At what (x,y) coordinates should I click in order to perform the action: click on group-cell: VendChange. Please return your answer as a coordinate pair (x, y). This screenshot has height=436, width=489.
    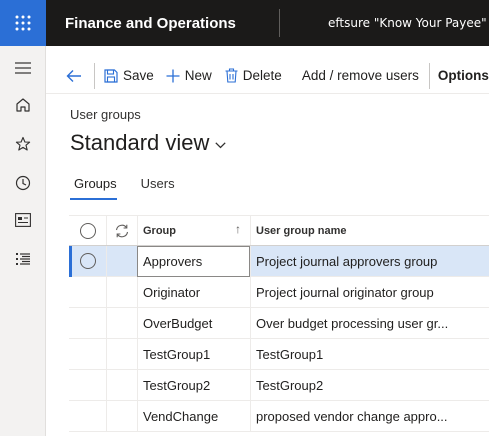
    Looking at the image, I should click on (193, 416).